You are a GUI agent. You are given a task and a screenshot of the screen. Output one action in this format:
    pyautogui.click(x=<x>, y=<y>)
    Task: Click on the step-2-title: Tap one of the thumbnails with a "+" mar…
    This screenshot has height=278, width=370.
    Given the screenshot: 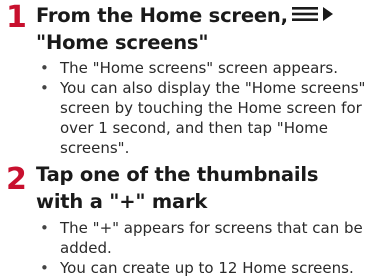 What is the action you would take?
    pyautogui.click(x=177, y=188)
    